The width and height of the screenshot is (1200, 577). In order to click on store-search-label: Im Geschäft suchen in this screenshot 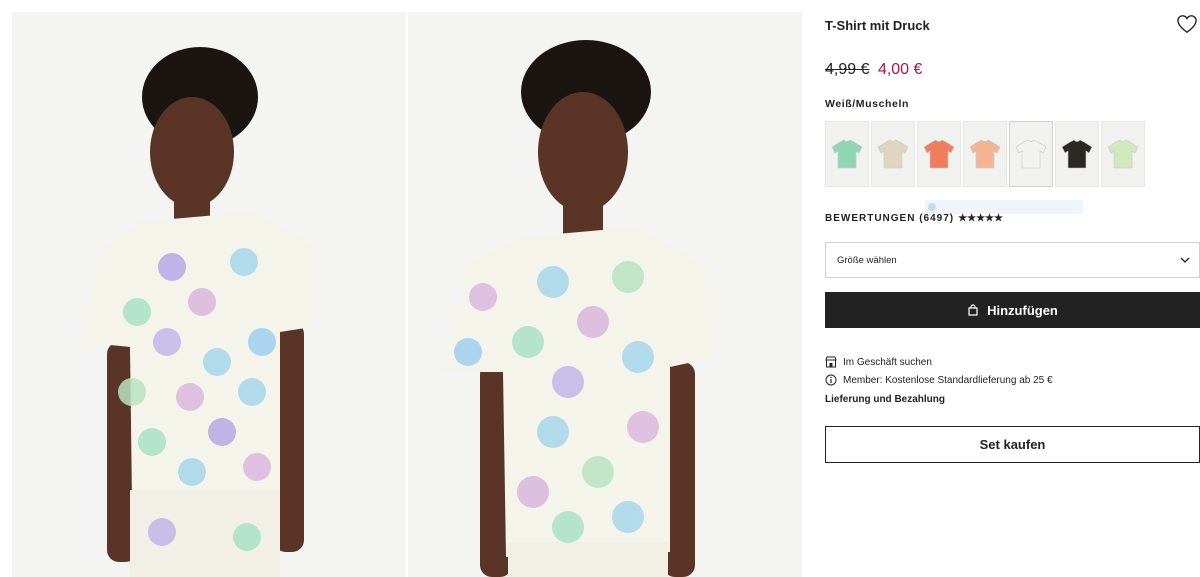, I will do `click(887, 362)`.